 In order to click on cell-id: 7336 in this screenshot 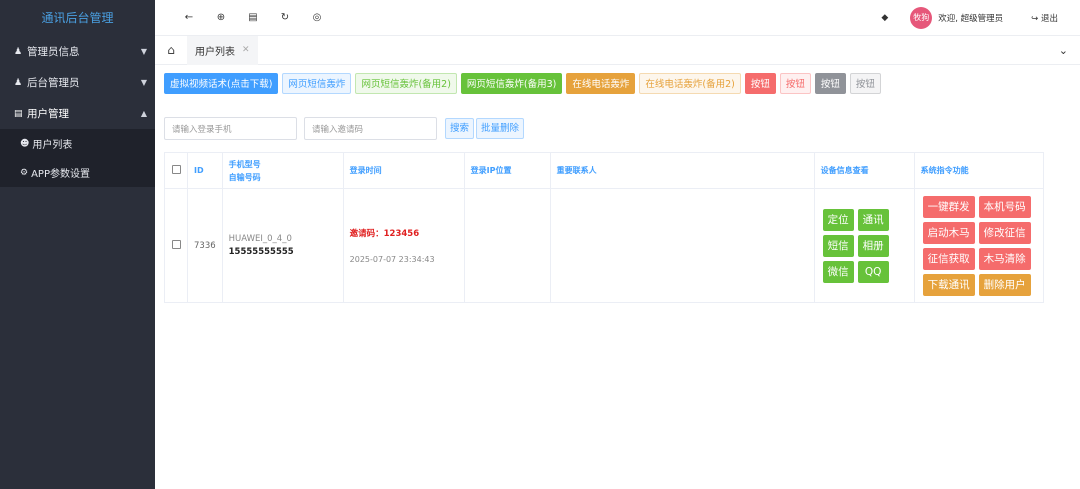, I will do `click(205, 245)`.